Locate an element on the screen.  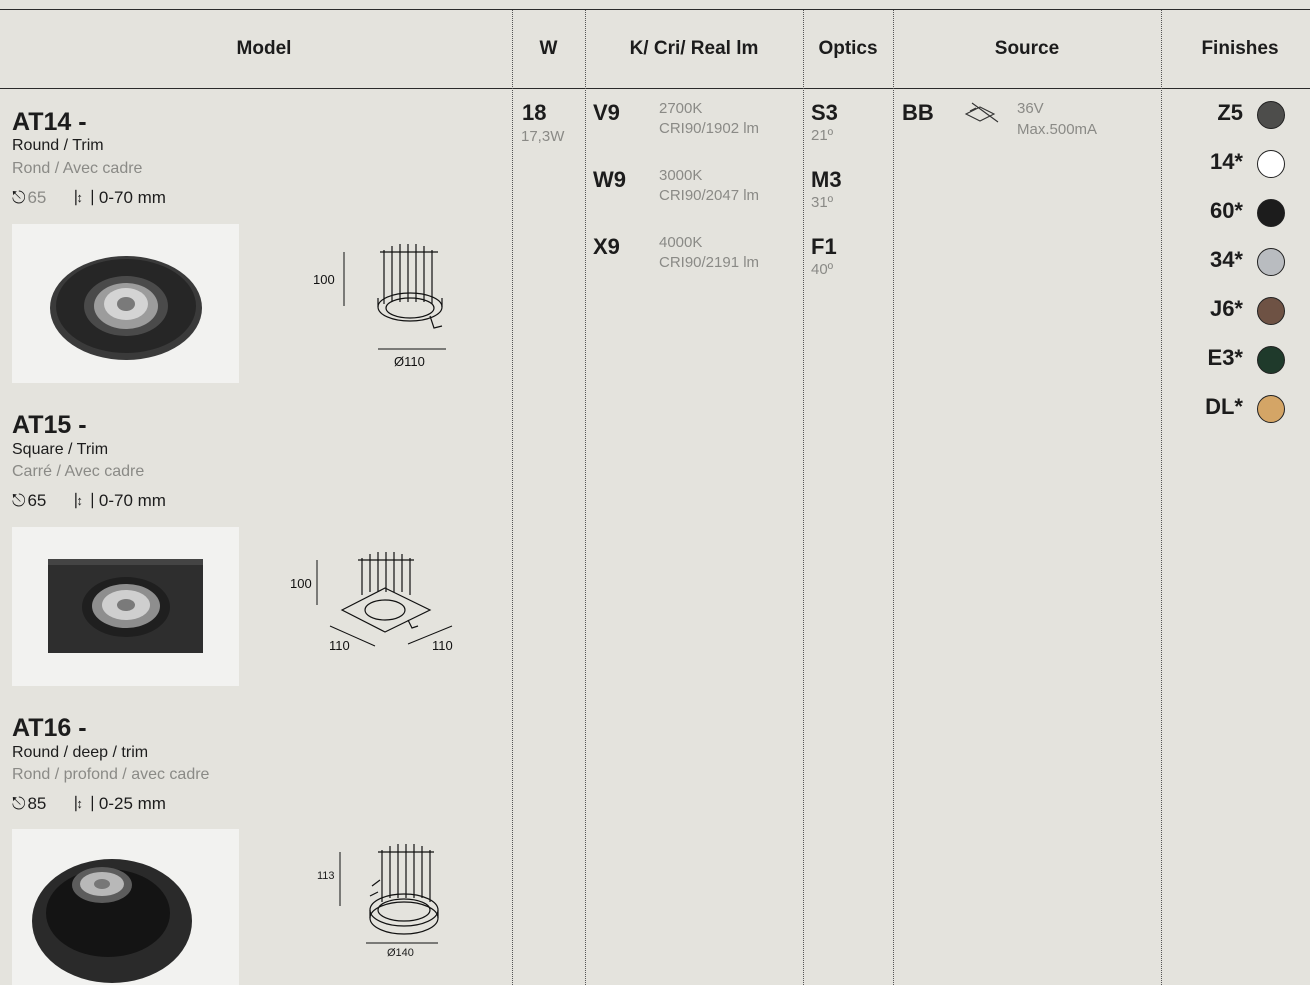
optics-angle: 21º is located at coordinates (822, 135).